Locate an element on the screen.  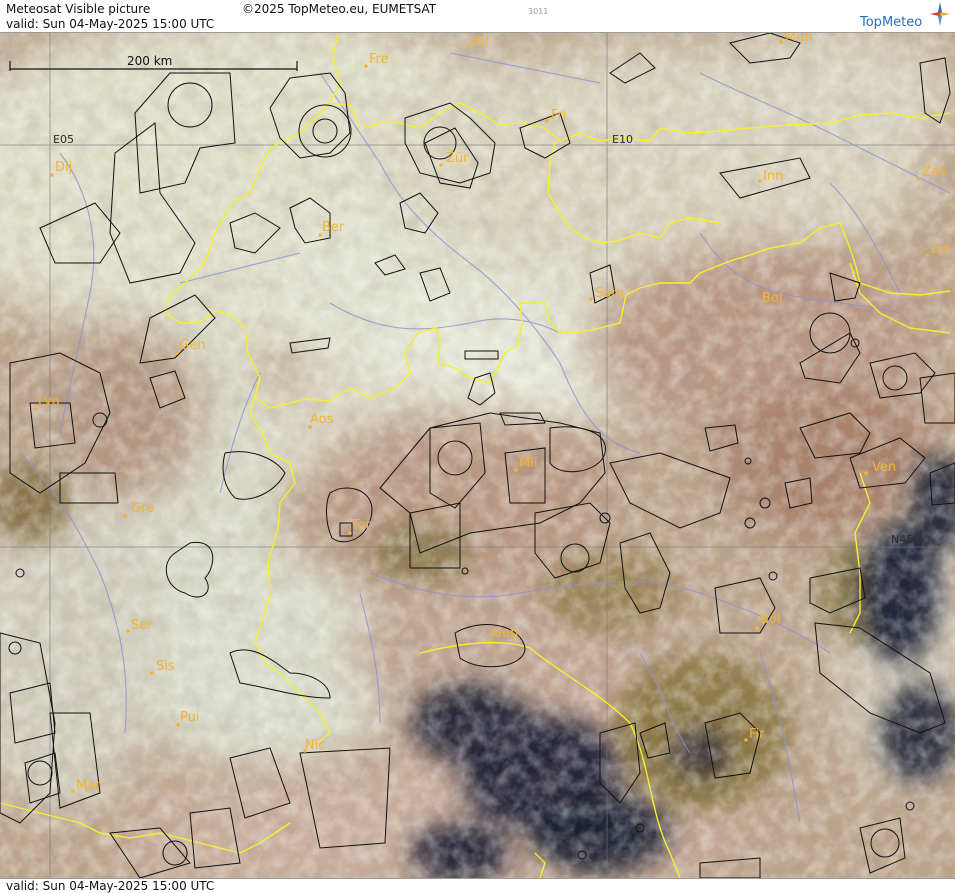
grid-label-e10: E10 is located at coordinates (622, 139).